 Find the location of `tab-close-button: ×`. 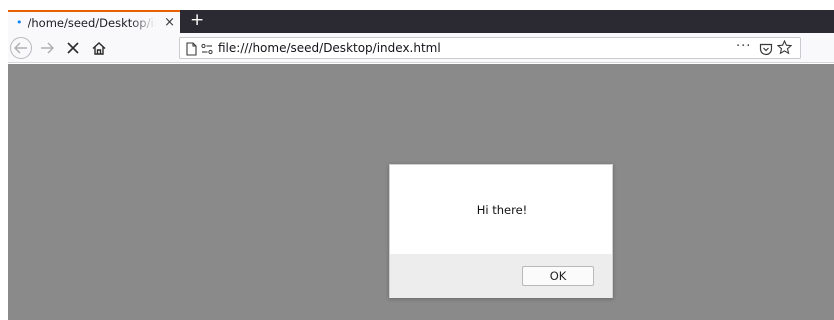

tab-close-button: × is located at coordinates (169, 23).